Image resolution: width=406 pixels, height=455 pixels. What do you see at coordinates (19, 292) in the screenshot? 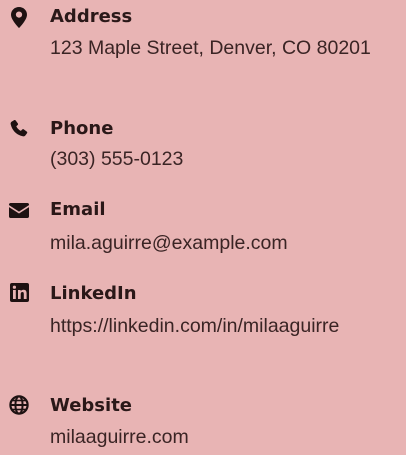
I see `linkedin-icon` at bounding box center [19, 292].